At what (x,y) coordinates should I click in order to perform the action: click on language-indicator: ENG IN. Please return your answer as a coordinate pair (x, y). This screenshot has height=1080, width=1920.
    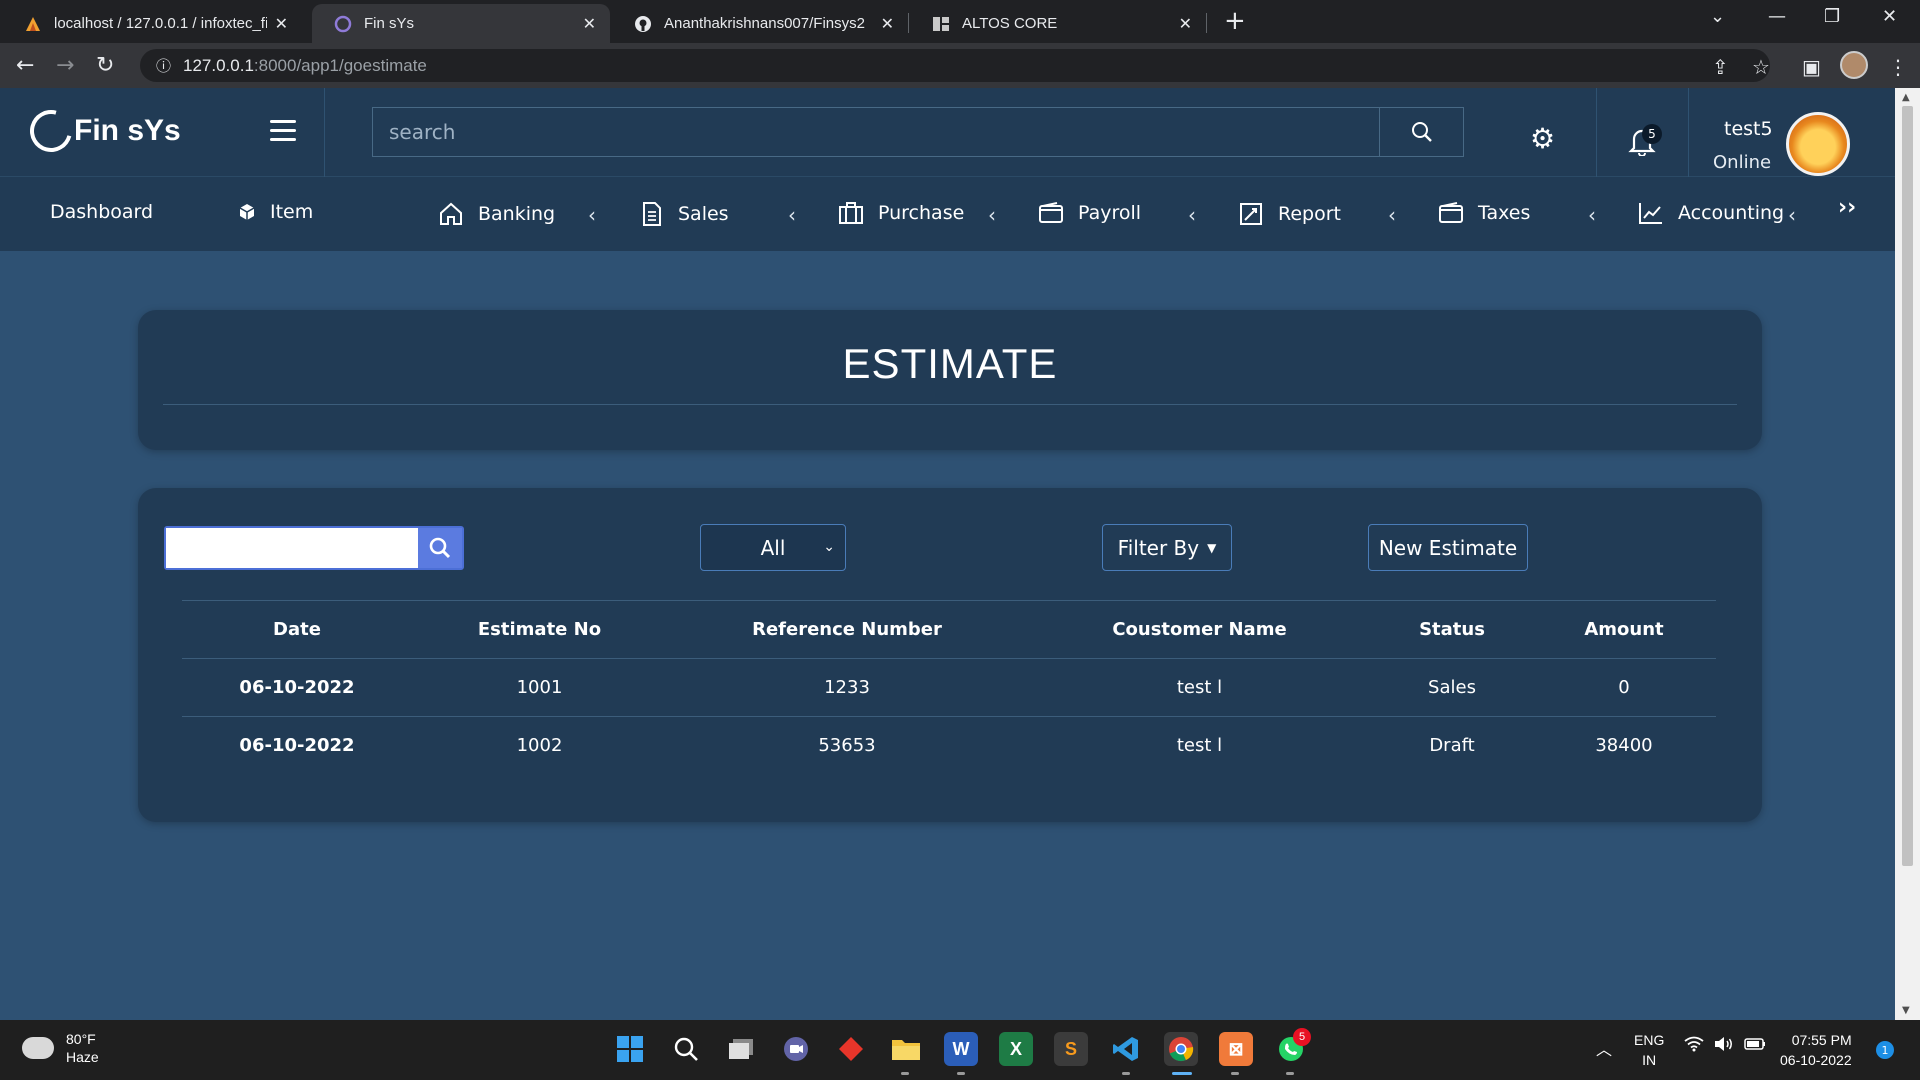
    Looking at the image, I should click on (1649, 1050).